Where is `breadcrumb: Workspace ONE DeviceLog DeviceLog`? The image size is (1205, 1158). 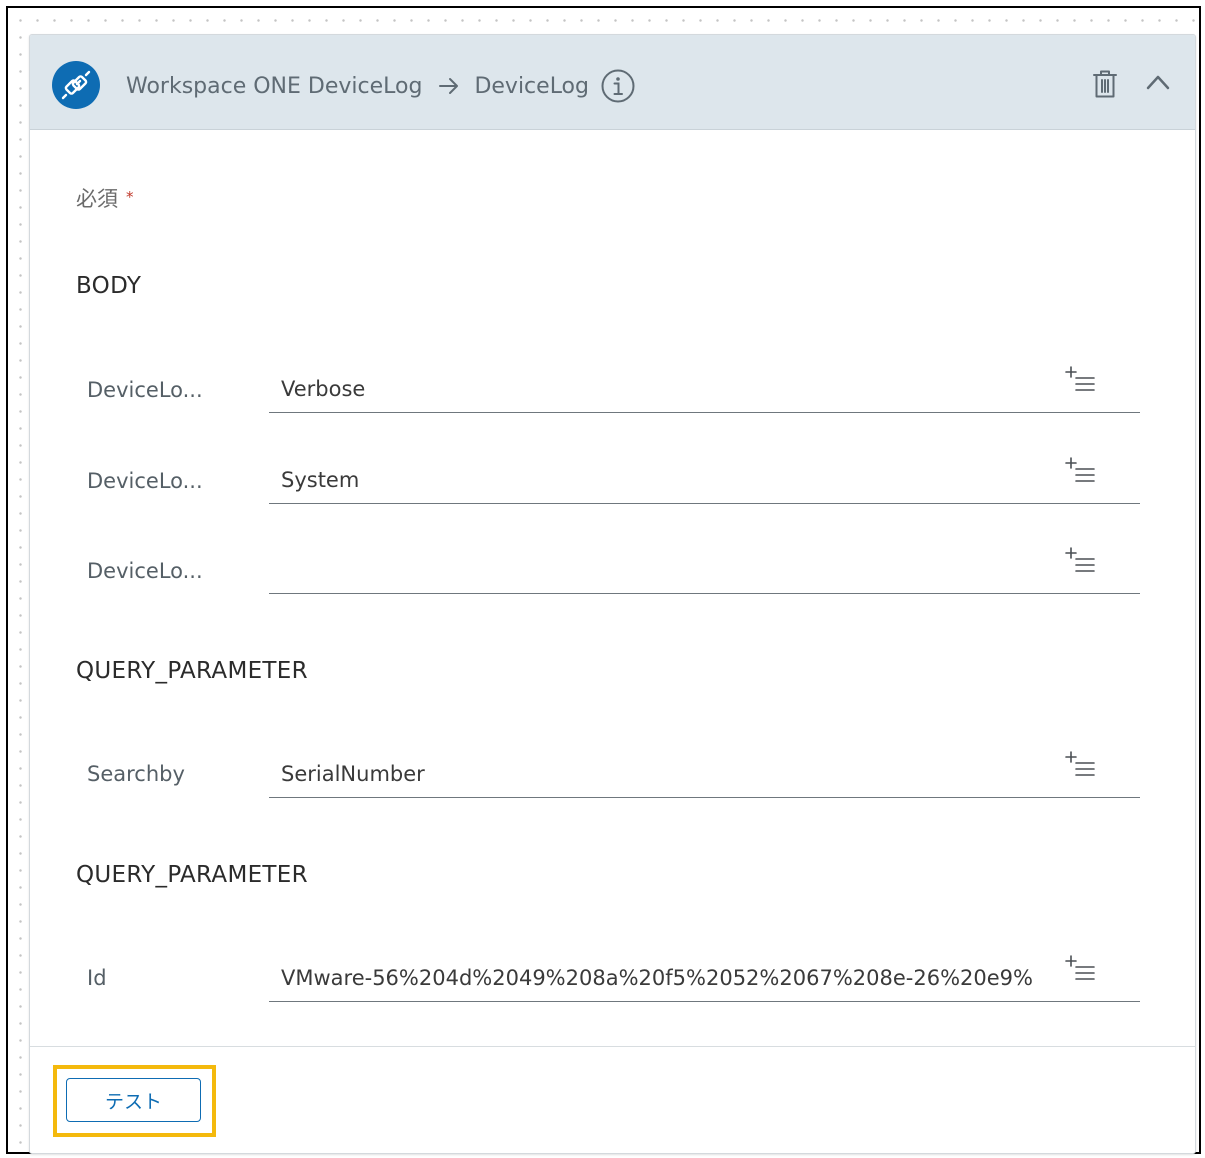 breadcrumb: Workspace ONE DeviceLog DeviceLog is located at coordinates (380, 86).